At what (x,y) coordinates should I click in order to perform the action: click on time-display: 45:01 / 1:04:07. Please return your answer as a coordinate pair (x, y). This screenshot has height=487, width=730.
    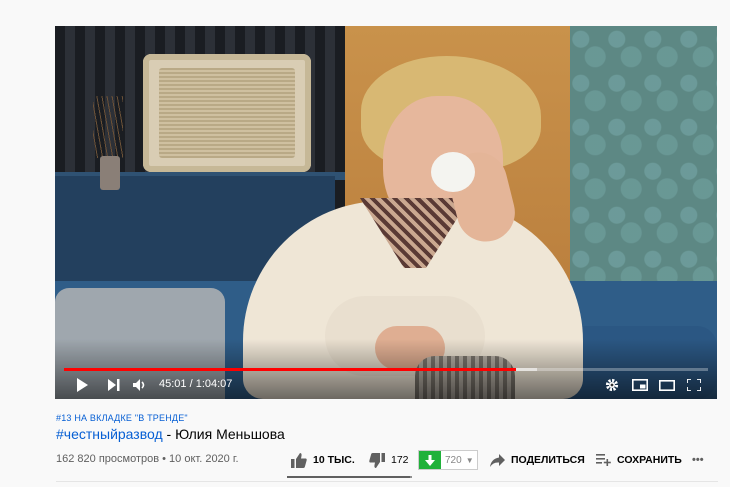
    Looking at the image, I should click on (195, 384).